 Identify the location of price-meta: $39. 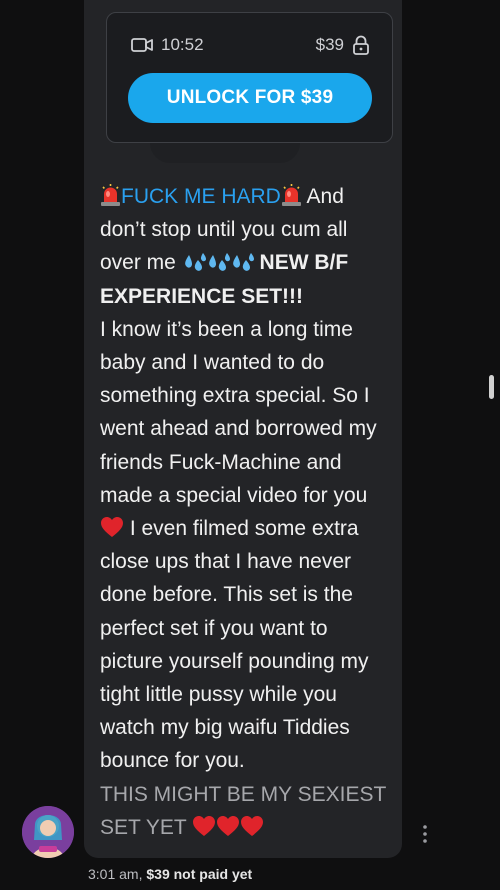
(343, 45).